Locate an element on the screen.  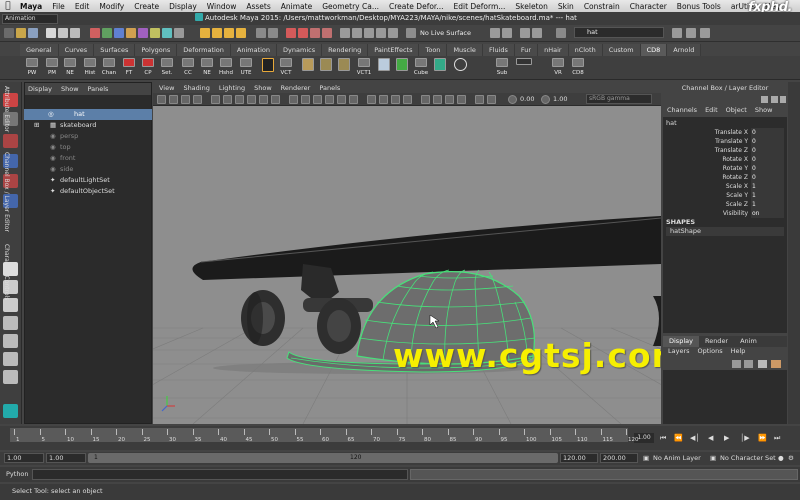
auto-key-icon: ● is located at coordinates (781, 458).